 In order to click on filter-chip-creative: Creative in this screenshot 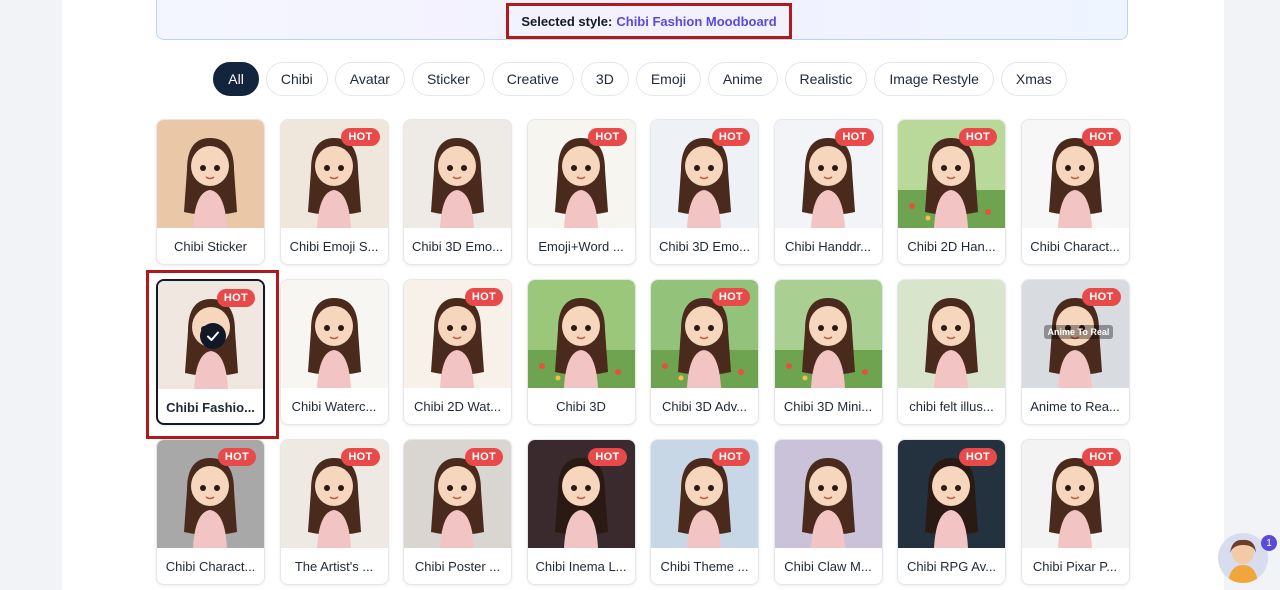, I will do `click(532, 79)`.